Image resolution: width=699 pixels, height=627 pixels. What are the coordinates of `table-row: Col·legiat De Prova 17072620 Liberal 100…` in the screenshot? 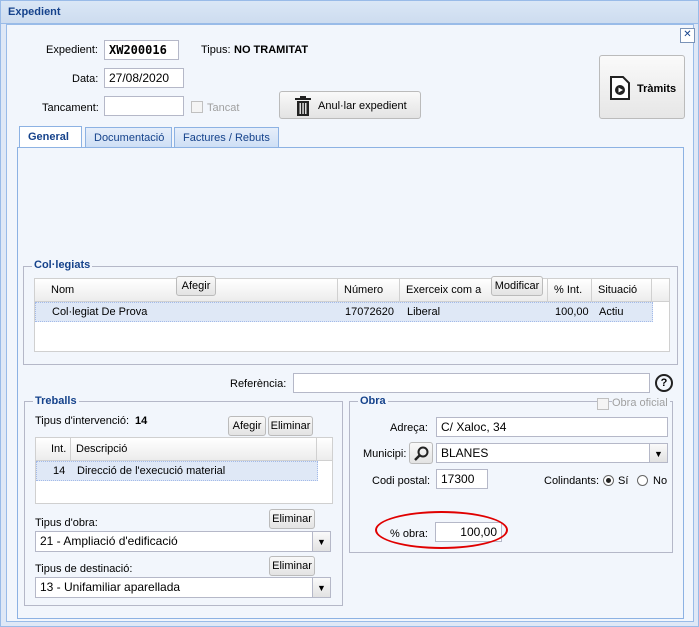 It's located at (344, 312).